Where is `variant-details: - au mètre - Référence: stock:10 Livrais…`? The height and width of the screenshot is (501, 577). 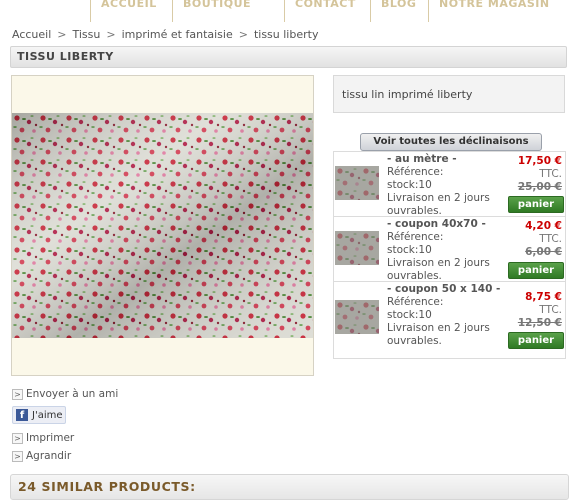
variant-details: - au mètre - Référence: stock:10 Livrais… is located at coordinates (448, 185).